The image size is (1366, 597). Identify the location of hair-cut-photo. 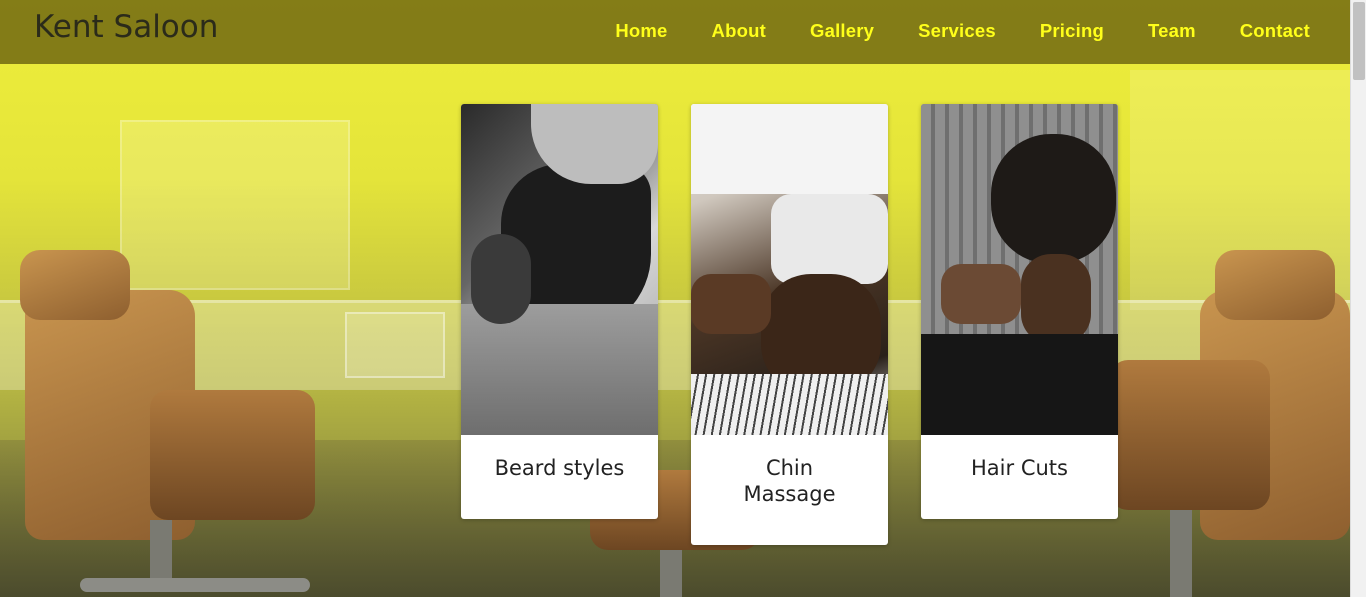
(1019, 269).